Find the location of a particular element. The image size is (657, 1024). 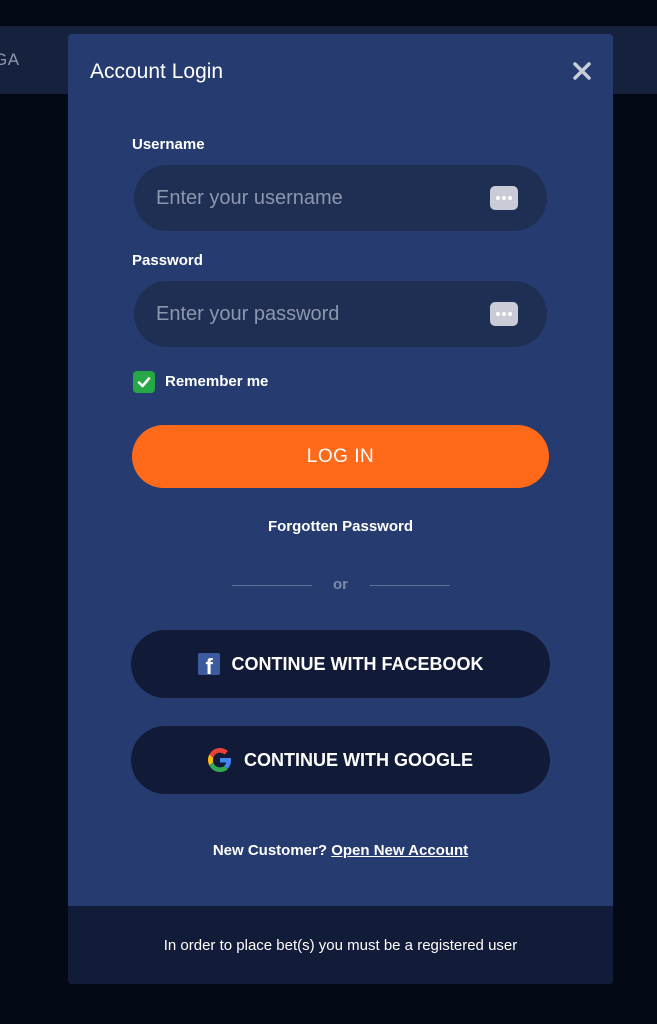

login-button: LOG IN is located at coordinates (340, 456).